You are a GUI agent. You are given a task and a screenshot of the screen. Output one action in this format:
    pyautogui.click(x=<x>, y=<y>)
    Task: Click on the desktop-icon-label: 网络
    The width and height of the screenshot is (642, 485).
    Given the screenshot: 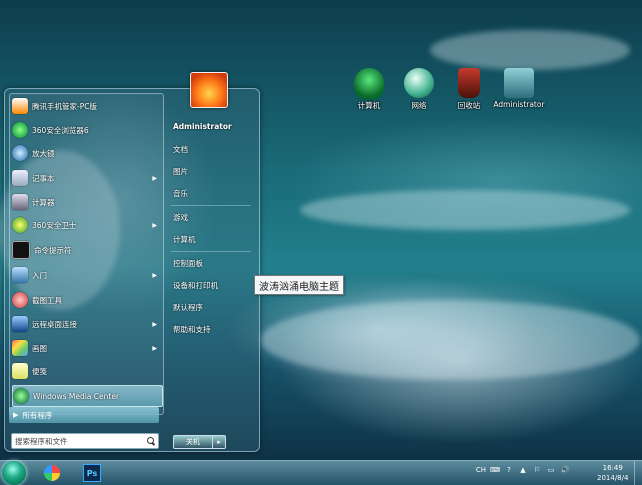 What is the action you would take?
    pyautogui.click(x=419, y=105)
    